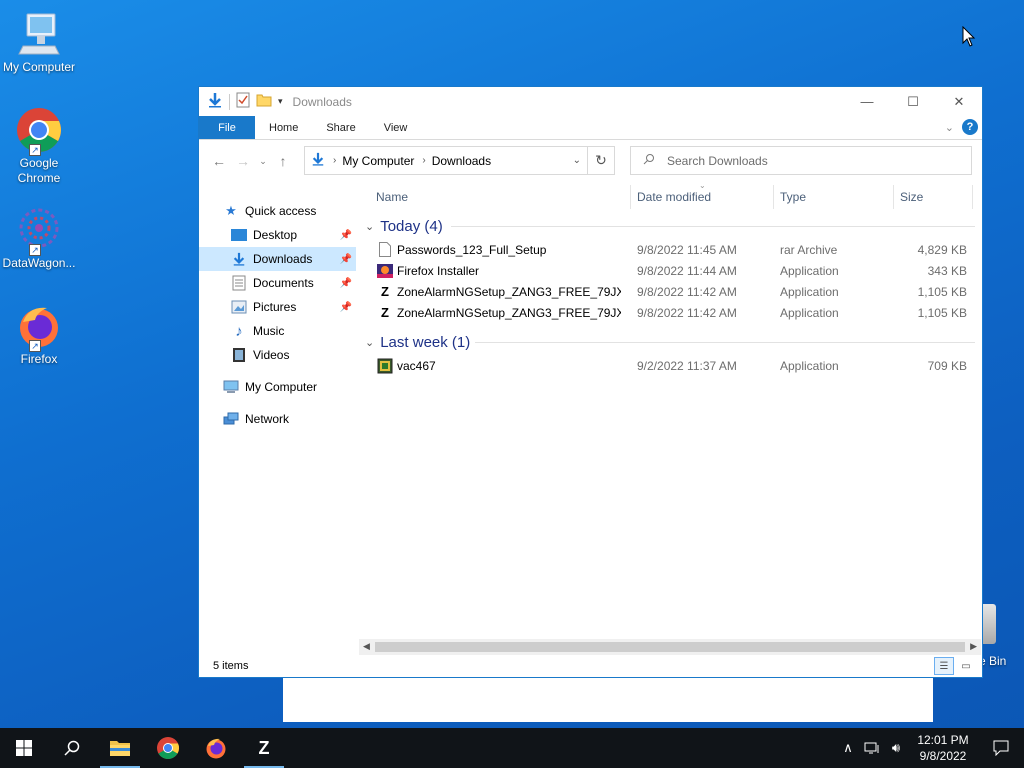 The image size is (1024, 768). Describe the element at coordinates (168, 748) in the screenshot. I see `taskbar-chrome` at that location.